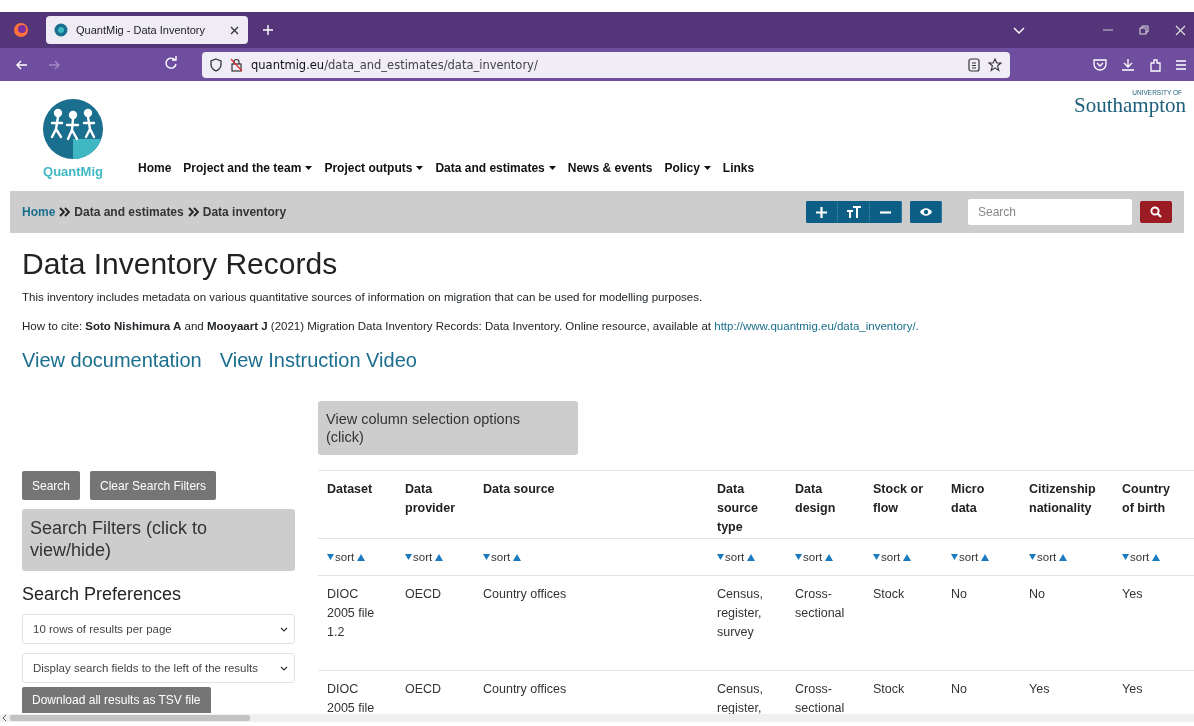 The width and height of the screenshot is (1194, 726). I want to click on nav-link: Home, so click(155, 168).